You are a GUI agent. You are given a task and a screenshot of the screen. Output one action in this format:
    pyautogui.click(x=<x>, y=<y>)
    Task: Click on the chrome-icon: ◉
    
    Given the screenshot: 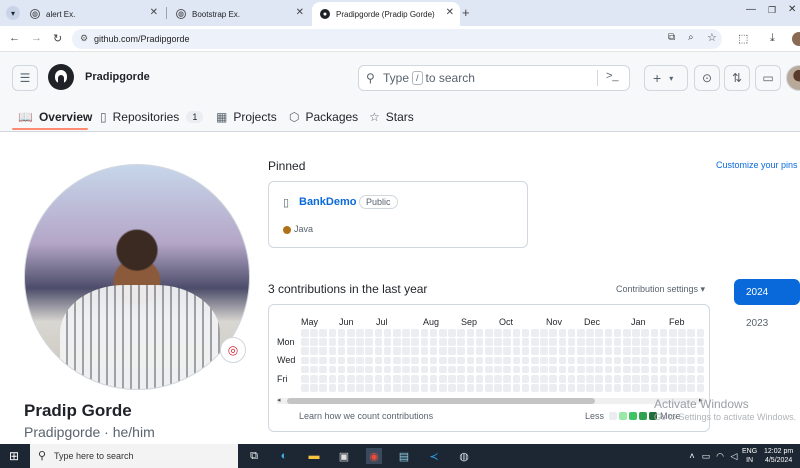 What is the action you would take?
    pyautogui.click(x=374, y=456)
    